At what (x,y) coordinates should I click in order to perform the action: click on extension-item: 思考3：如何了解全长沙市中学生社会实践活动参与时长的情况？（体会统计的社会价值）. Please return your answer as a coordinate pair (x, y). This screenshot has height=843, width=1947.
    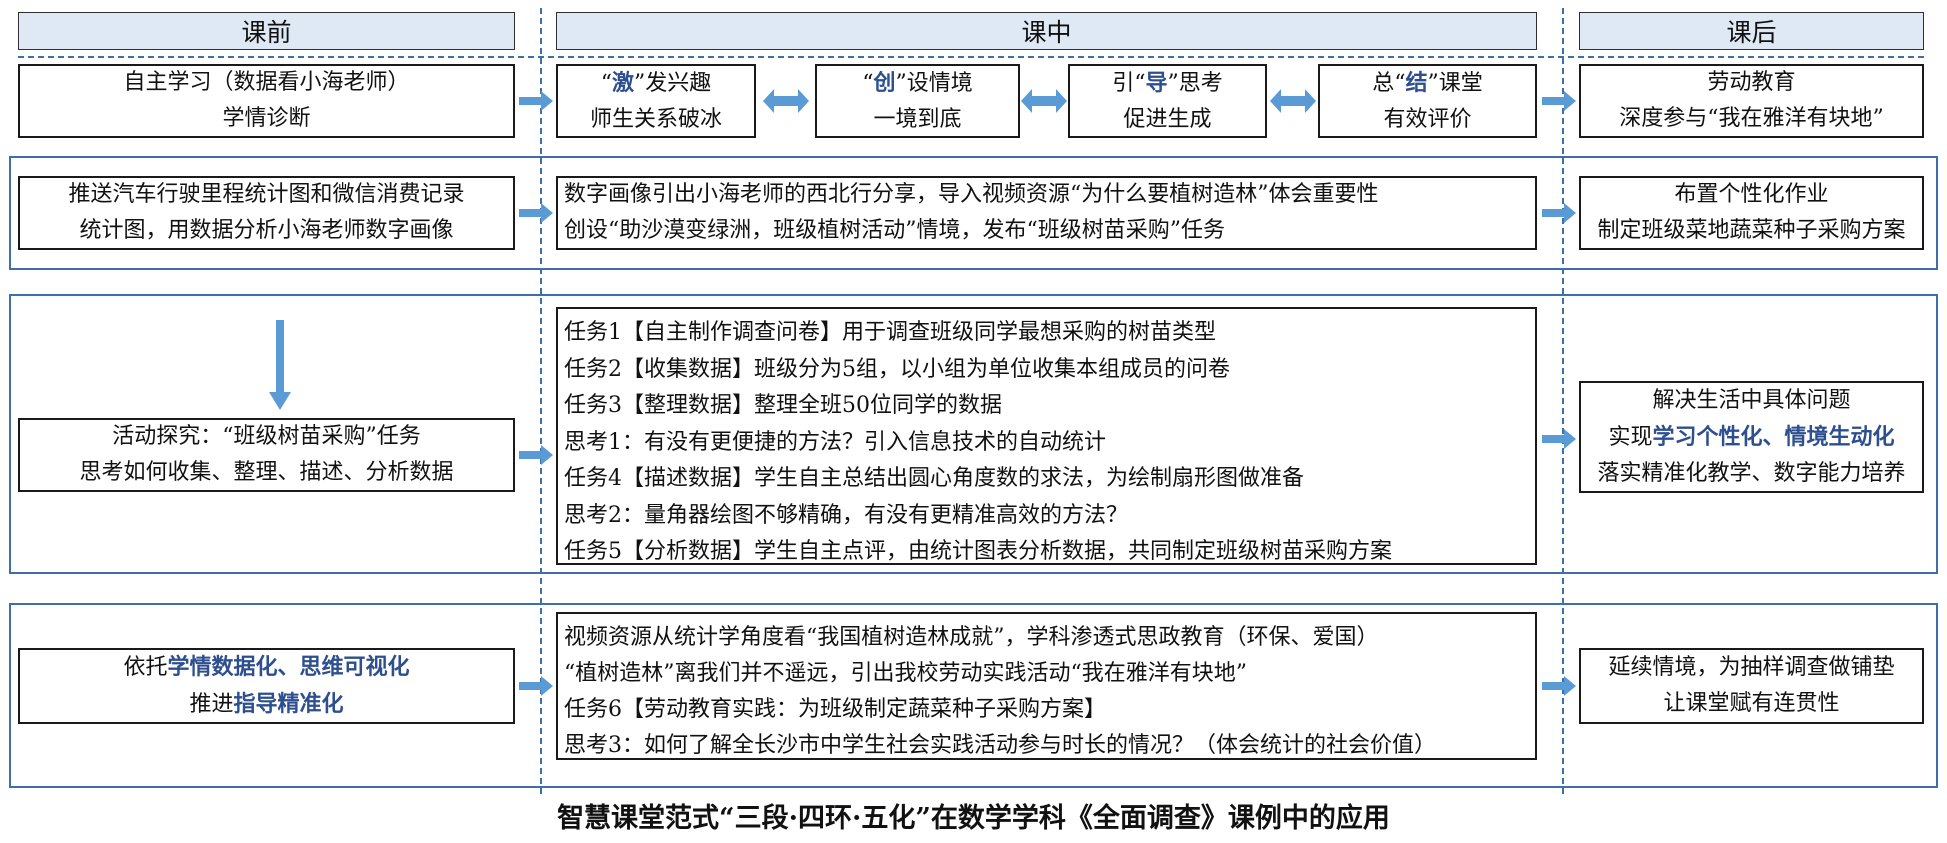
    Looking at the image, I should click on (1000, 745).